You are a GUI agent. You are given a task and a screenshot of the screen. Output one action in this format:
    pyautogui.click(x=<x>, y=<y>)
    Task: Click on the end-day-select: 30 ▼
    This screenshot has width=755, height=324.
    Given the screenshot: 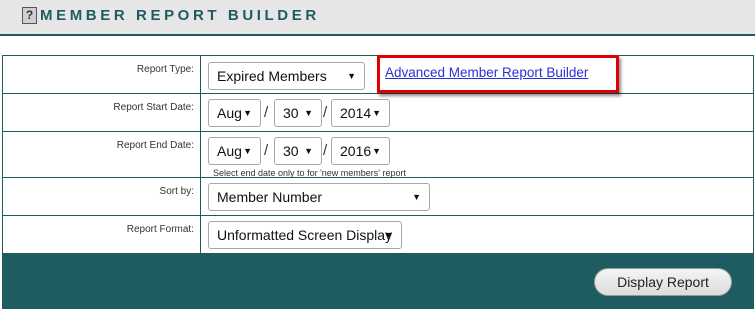 What is the action you would take?
    pyautogui.click(x=298, y=151)
    